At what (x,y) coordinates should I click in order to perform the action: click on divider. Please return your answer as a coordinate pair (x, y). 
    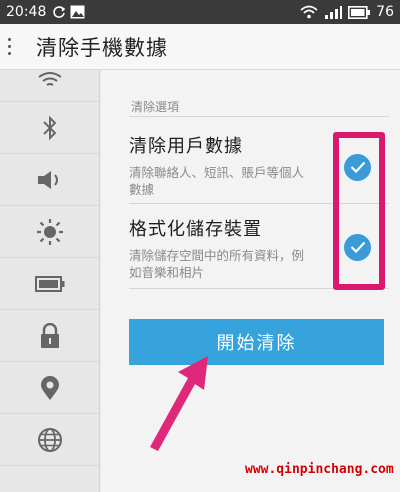
    Looking at the image, I should click on (259, 116).